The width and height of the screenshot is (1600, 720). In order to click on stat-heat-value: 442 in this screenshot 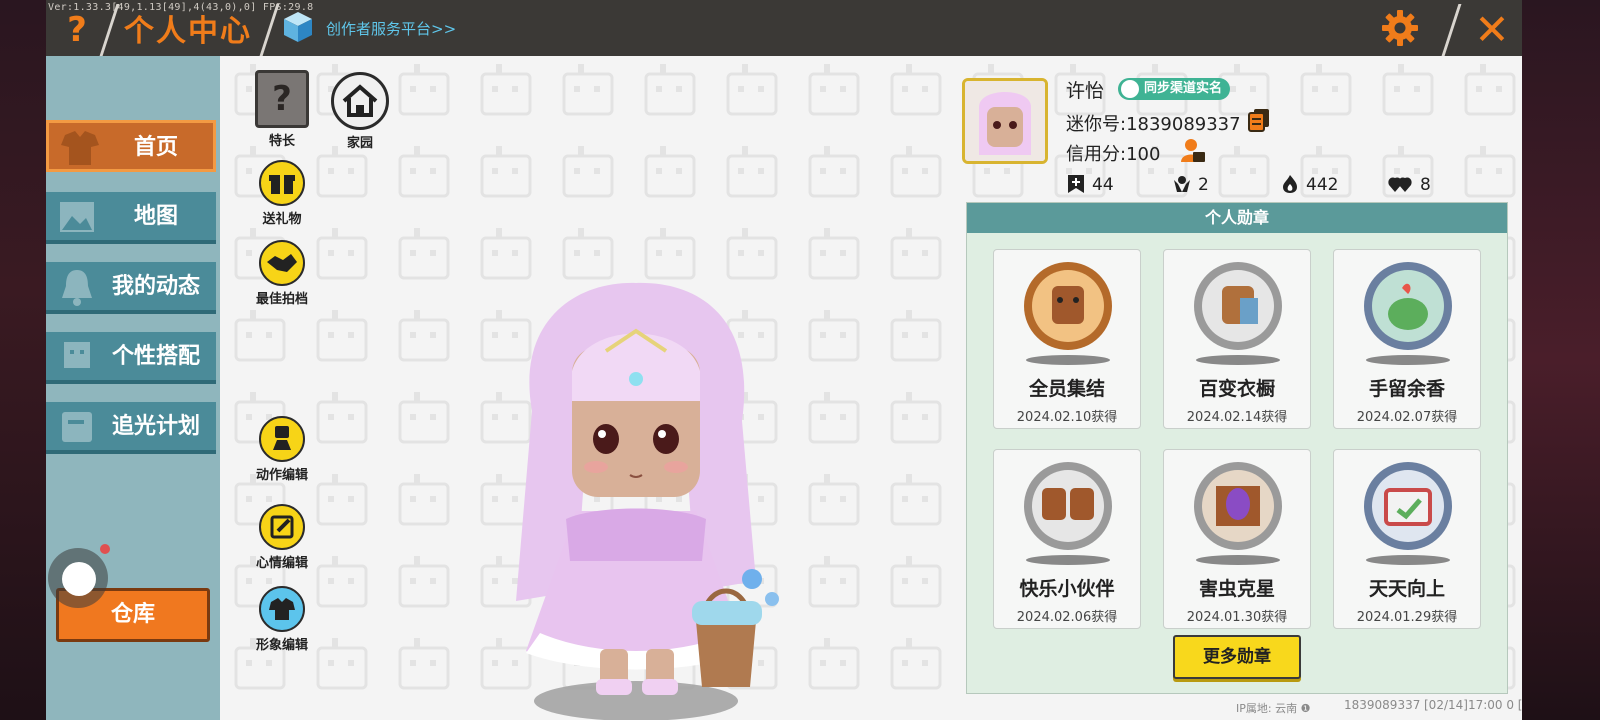, I will do `click(1322, 185)`.